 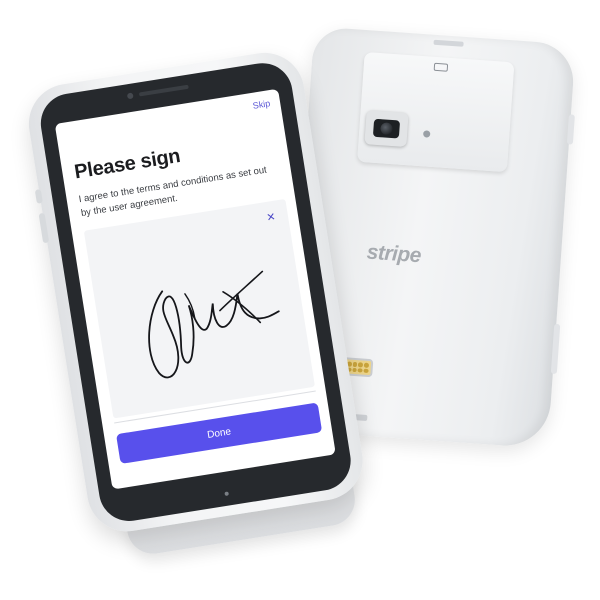 What do you see at coordinates (555, 349) in the screenshot?
I see `side-button-lower` at bounding box center [555, 349].